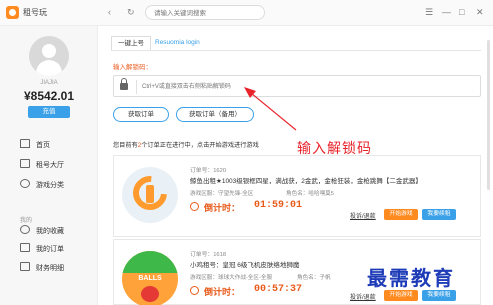 The height and width of the screenshot is (305, 493). Describe the element at coordinates (273, 111) in the screenshot. I see `arrow-line` at that location.